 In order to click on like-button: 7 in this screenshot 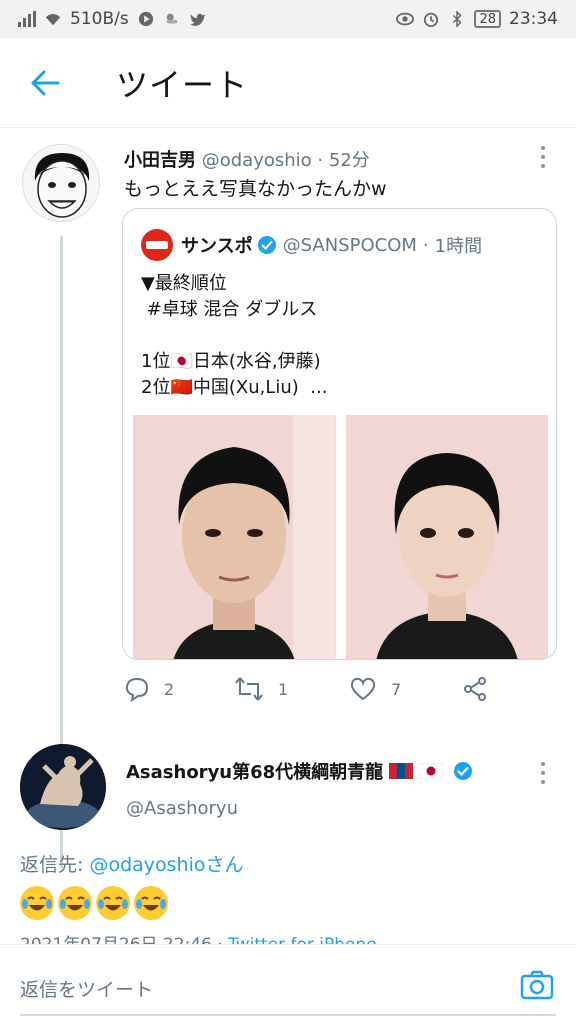, I will do `click(375, 689)`.